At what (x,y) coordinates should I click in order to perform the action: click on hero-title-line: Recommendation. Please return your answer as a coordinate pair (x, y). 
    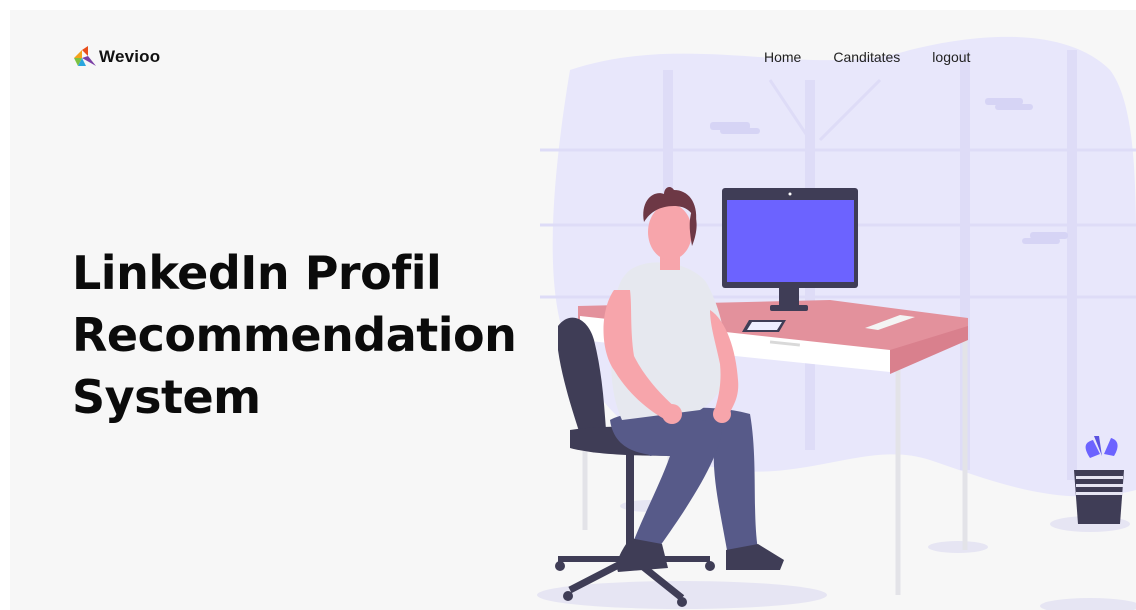
    Looking at the image, I should click on (294, 335).